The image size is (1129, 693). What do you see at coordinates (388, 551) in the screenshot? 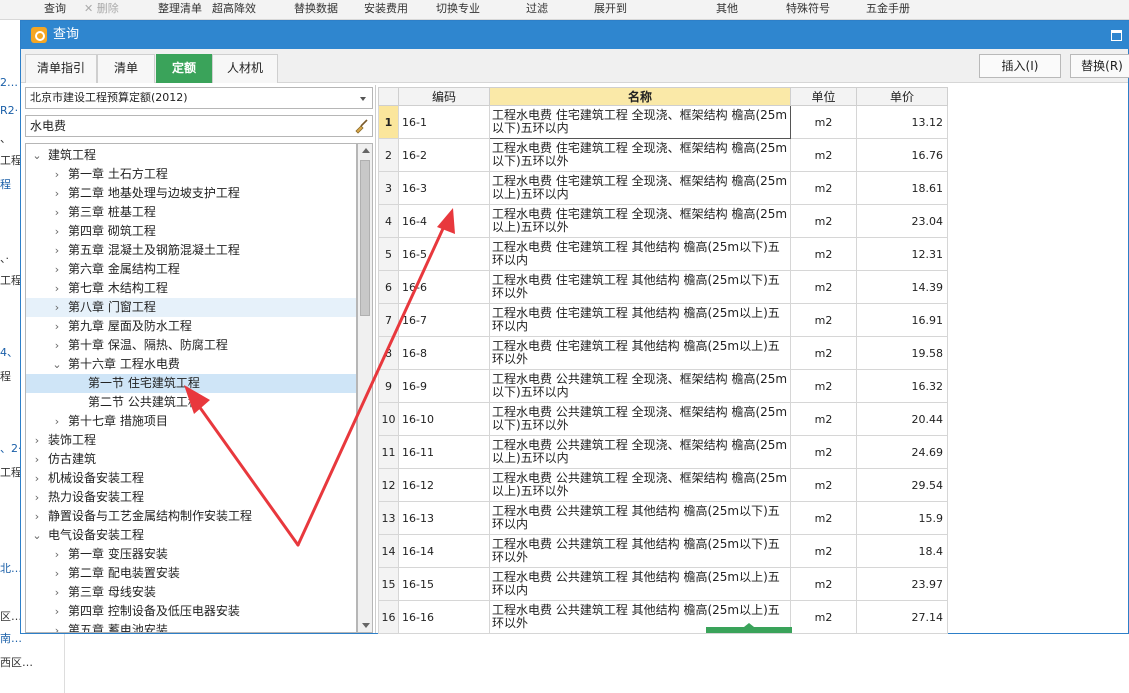
I see `row-number: 14` at bounding box center [388, 551].